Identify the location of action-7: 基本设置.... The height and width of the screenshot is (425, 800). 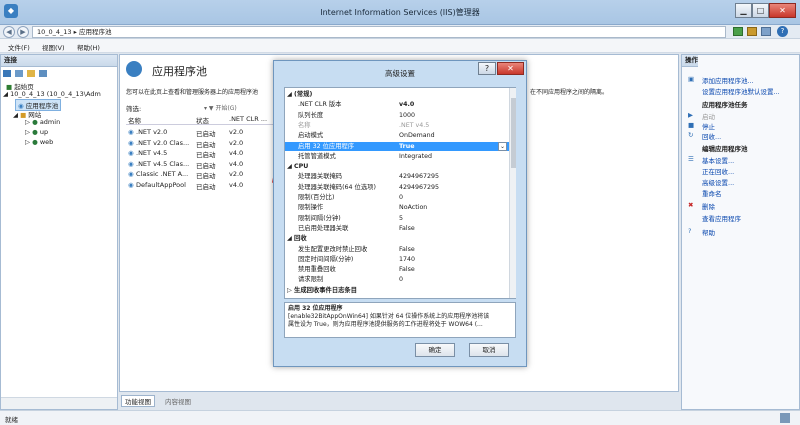
(718, 160).